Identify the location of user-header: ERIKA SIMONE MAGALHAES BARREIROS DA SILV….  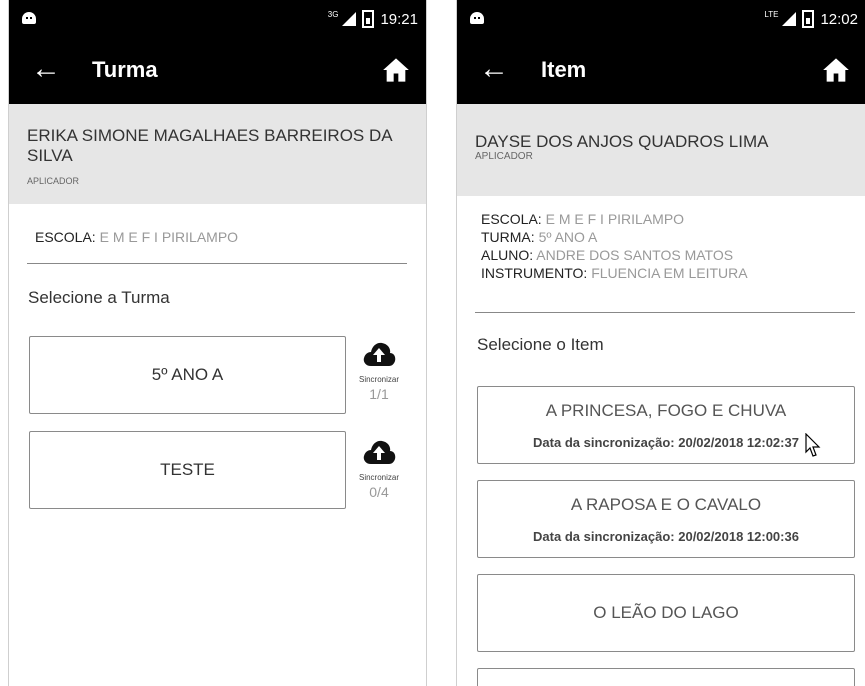
(217, 154).